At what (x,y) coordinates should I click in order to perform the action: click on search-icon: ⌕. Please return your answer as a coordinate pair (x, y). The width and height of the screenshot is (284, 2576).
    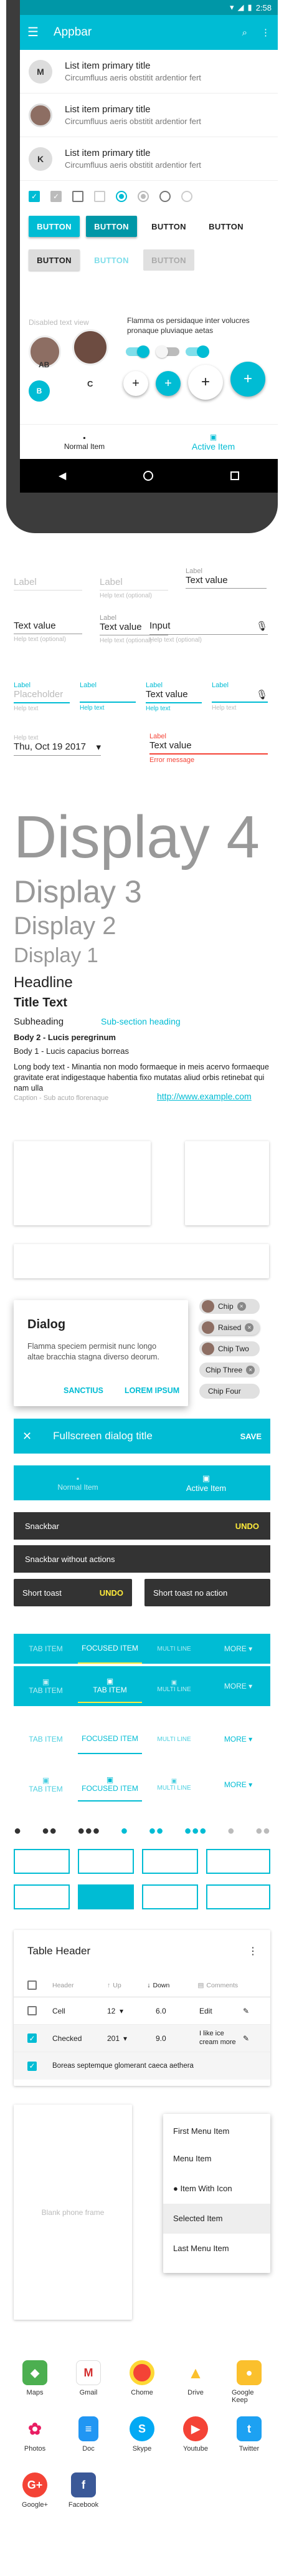
    Looking at the image, I should click on (245, 32).